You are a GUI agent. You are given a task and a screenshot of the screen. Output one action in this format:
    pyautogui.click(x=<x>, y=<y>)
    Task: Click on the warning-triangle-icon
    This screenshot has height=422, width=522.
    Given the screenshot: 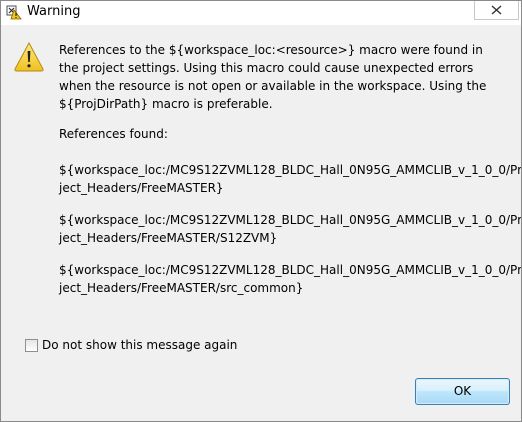 What is the action you would take?
    pyautogui.click(x=29, y=57)
    